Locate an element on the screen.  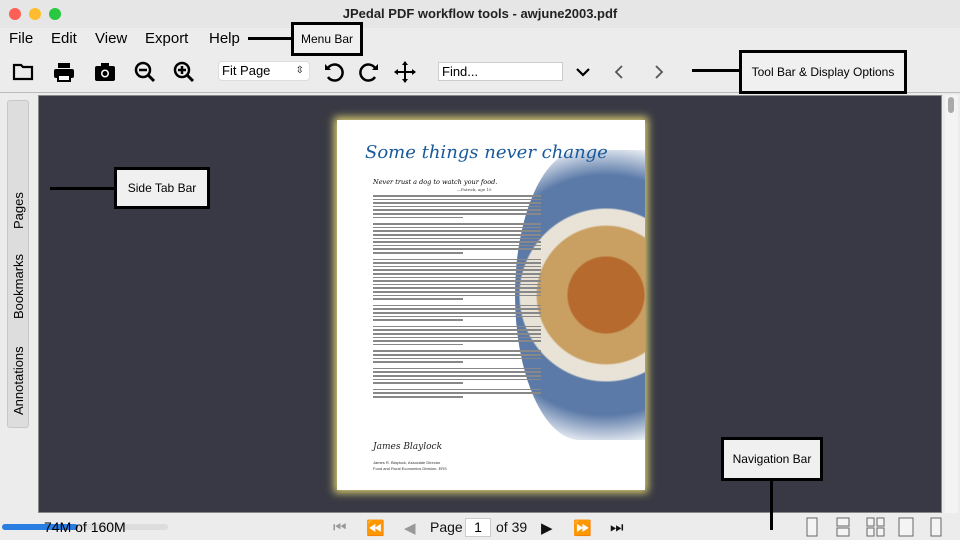
page-layout-options is located at coordinates (874, 527).